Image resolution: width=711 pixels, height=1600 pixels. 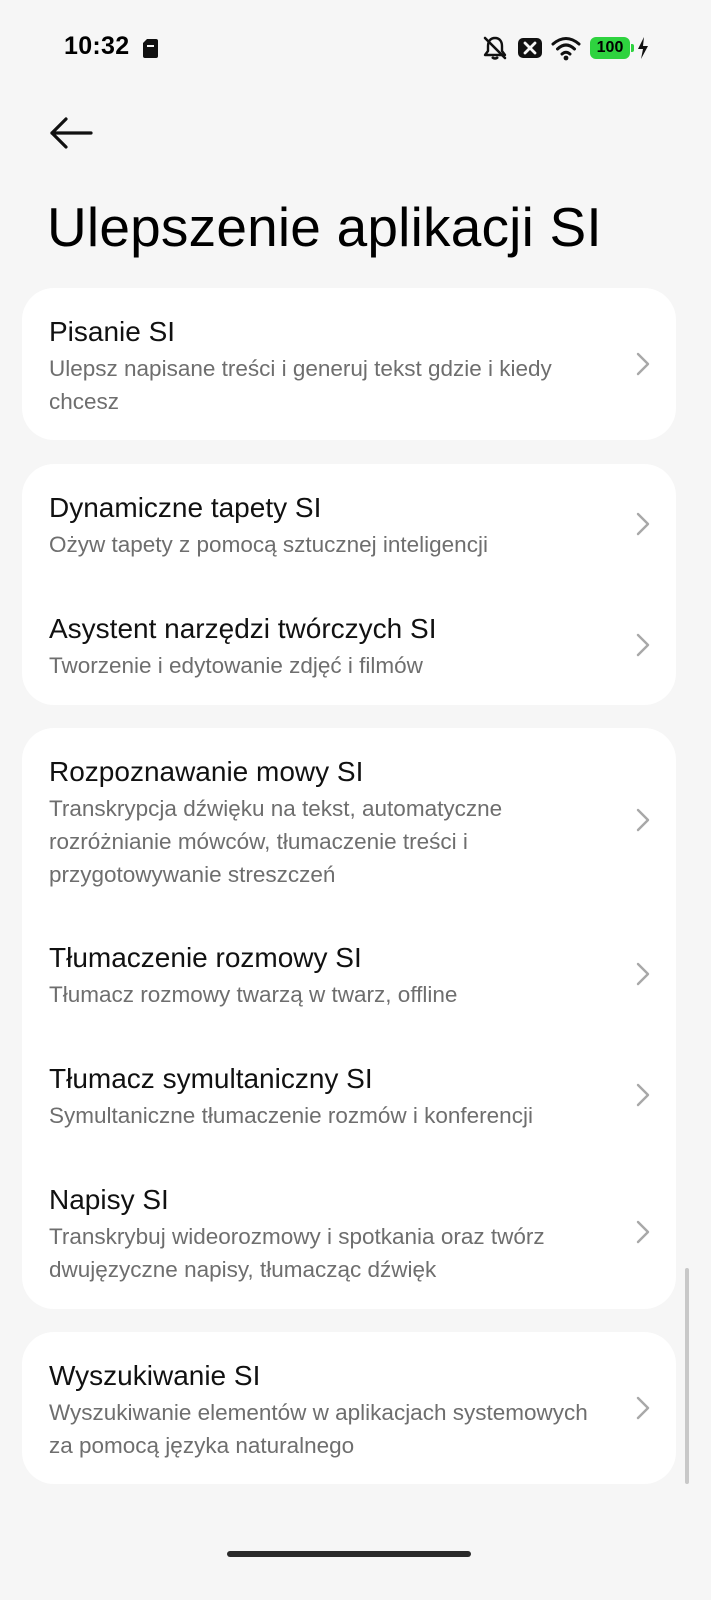 What do you see at coordinates (349, 1554) in the screenshot?
I see `home-indicator` at bounding box center [349, 1554].